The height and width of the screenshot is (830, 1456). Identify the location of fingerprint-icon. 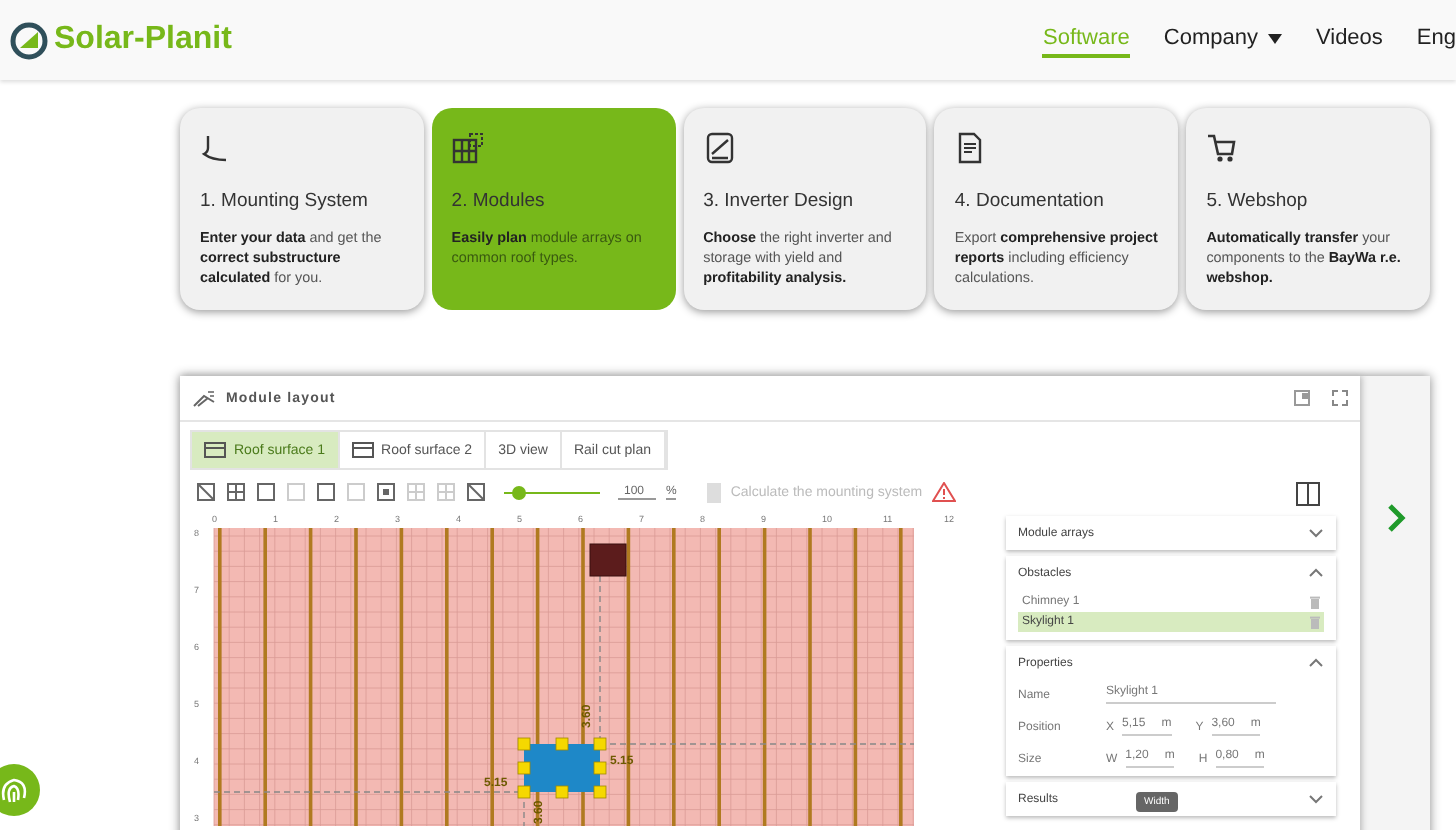
(20, 790).